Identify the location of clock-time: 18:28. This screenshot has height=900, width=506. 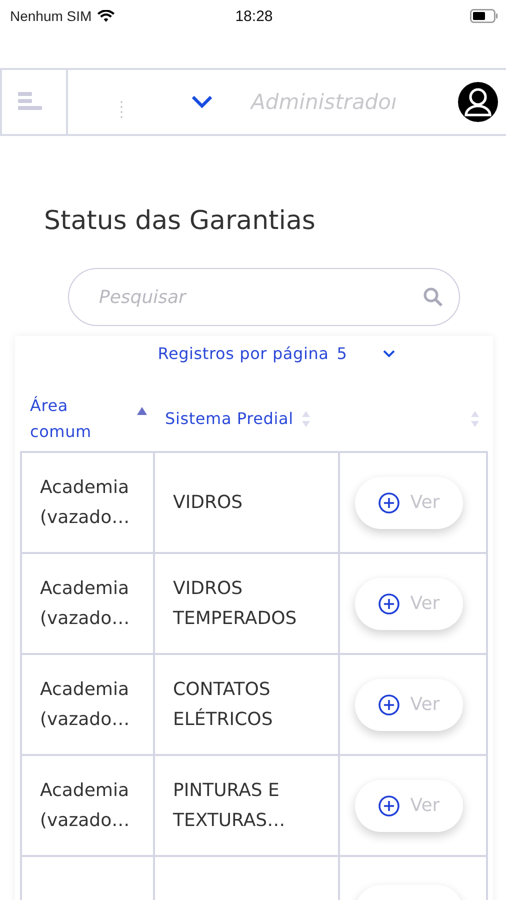
(254, 16).